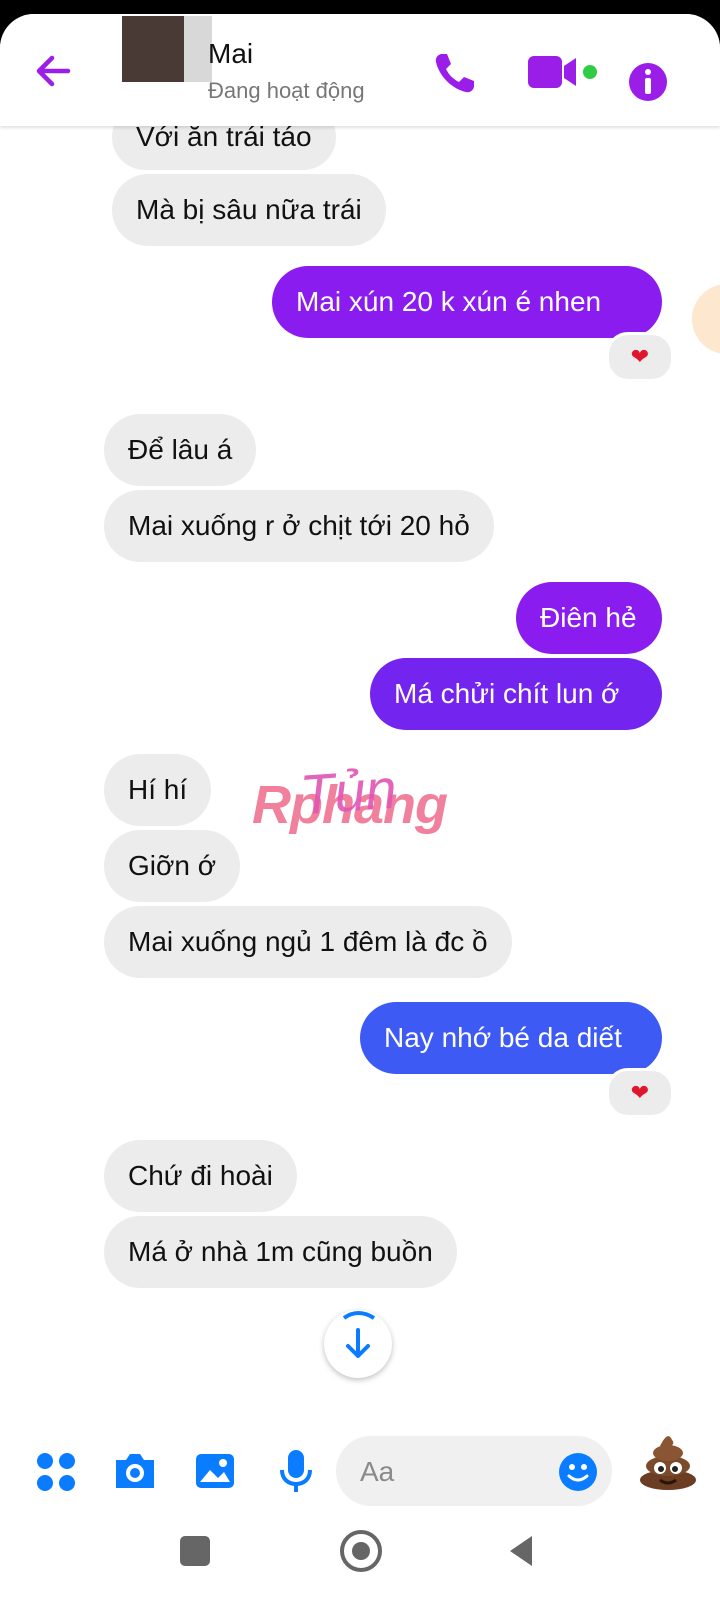 This screenshot has width=720, height=1613. I want to click on home-button, so click(361, 1551).